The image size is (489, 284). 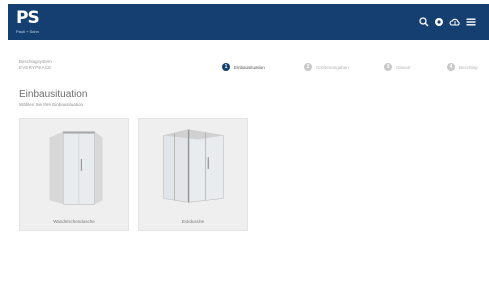 I want to click on step-number: 4, so click(x=451, y=67).